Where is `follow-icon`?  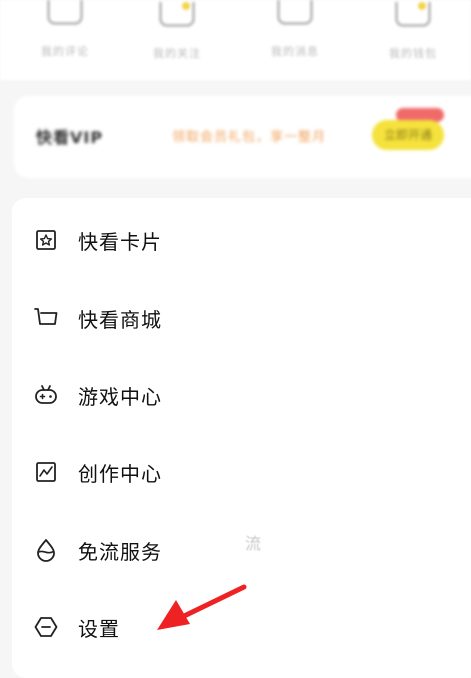
follow-icon is located at coordinates (177, 14).